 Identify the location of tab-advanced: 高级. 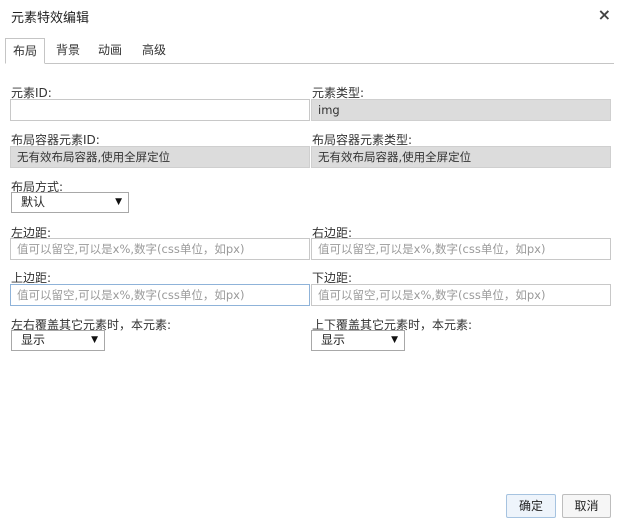
(154, 50).